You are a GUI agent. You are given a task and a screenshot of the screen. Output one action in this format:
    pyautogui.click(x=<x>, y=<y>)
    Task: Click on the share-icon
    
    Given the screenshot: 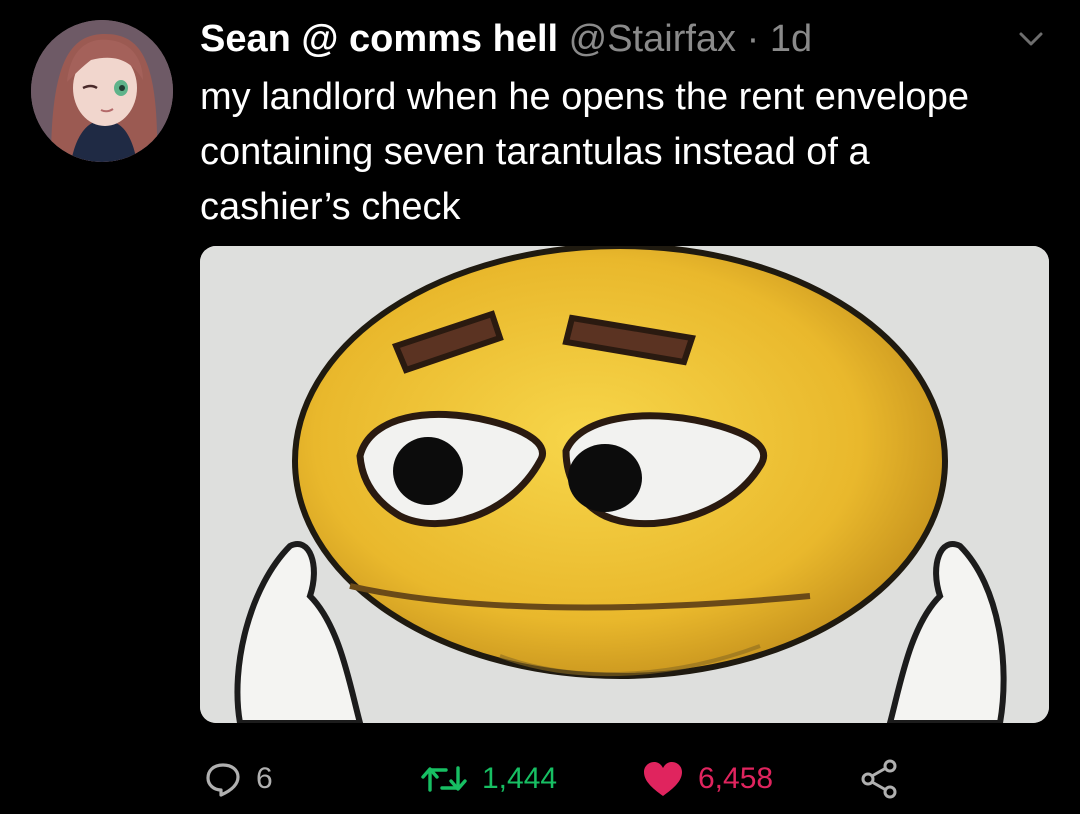 What is the action you would take?
    pyautogui.click(x=879, y=779)
    